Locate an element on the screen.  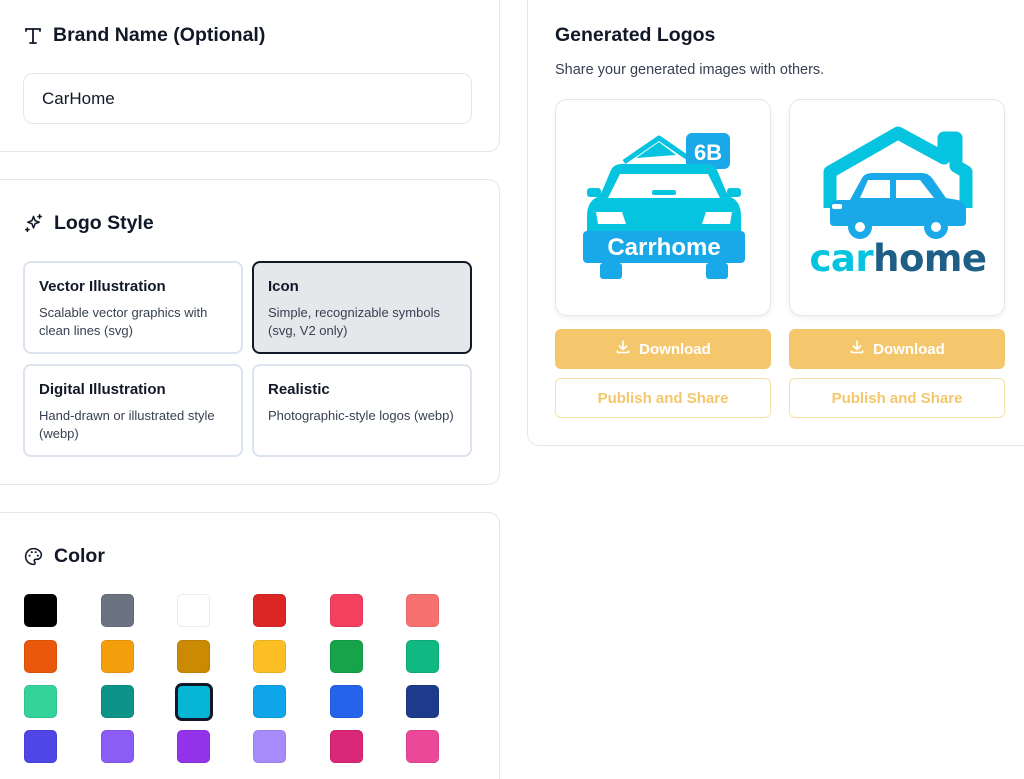
logo-1-image: 6B Carrhome is located at coordinates (664, 206).